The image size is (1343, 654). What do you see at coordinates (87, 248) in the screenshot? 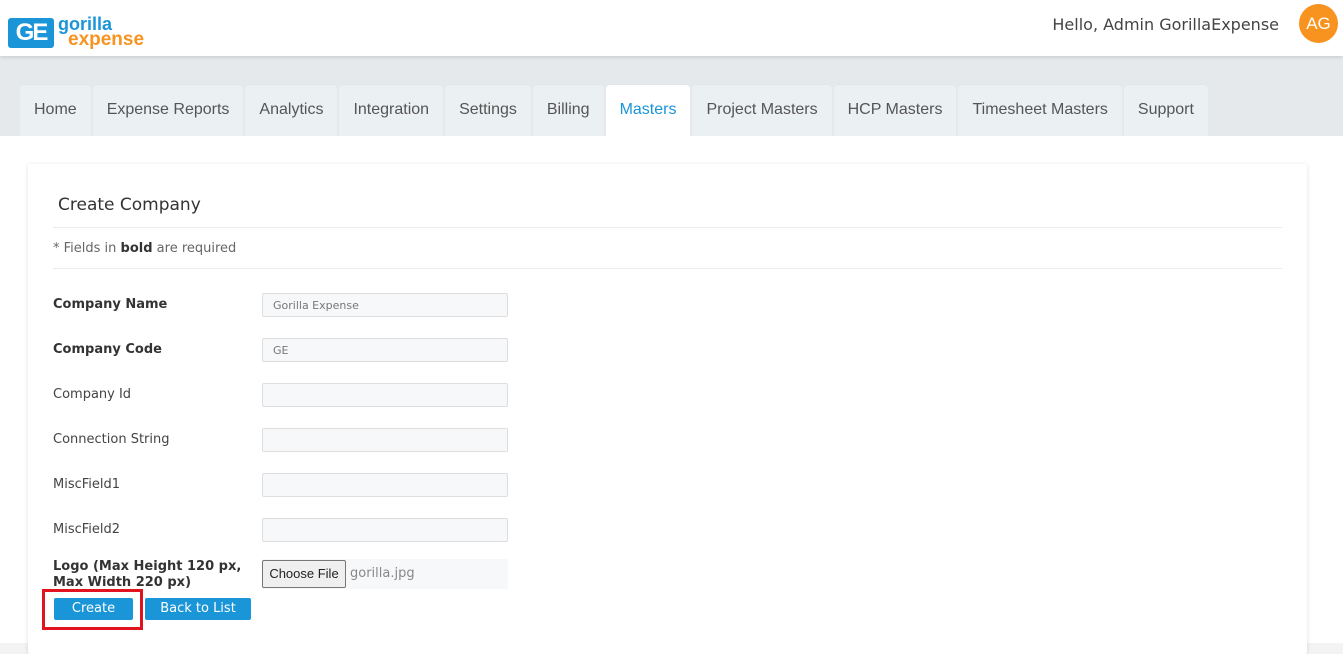
I see `required-note-prefix: * Fields in` at bounding box center [87, 248].